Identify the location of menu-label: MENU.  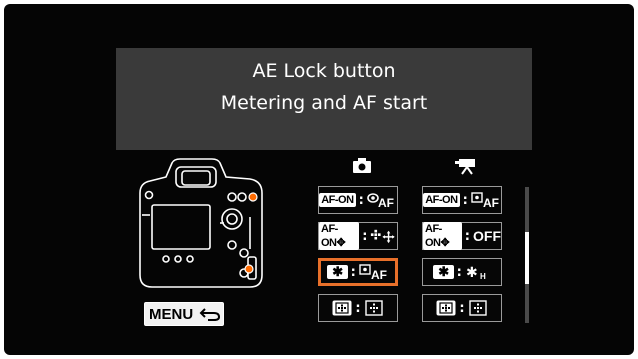
(171, 314).